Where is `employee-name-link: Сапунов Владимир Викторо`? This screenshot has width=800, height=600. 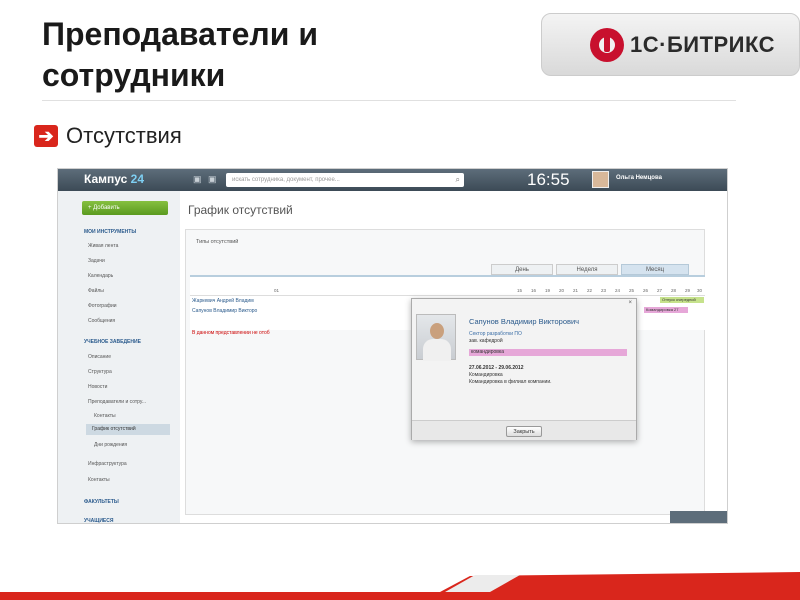
employee-name-link: Сапунов Владимир Викторо is located at coordinates (224, 311).